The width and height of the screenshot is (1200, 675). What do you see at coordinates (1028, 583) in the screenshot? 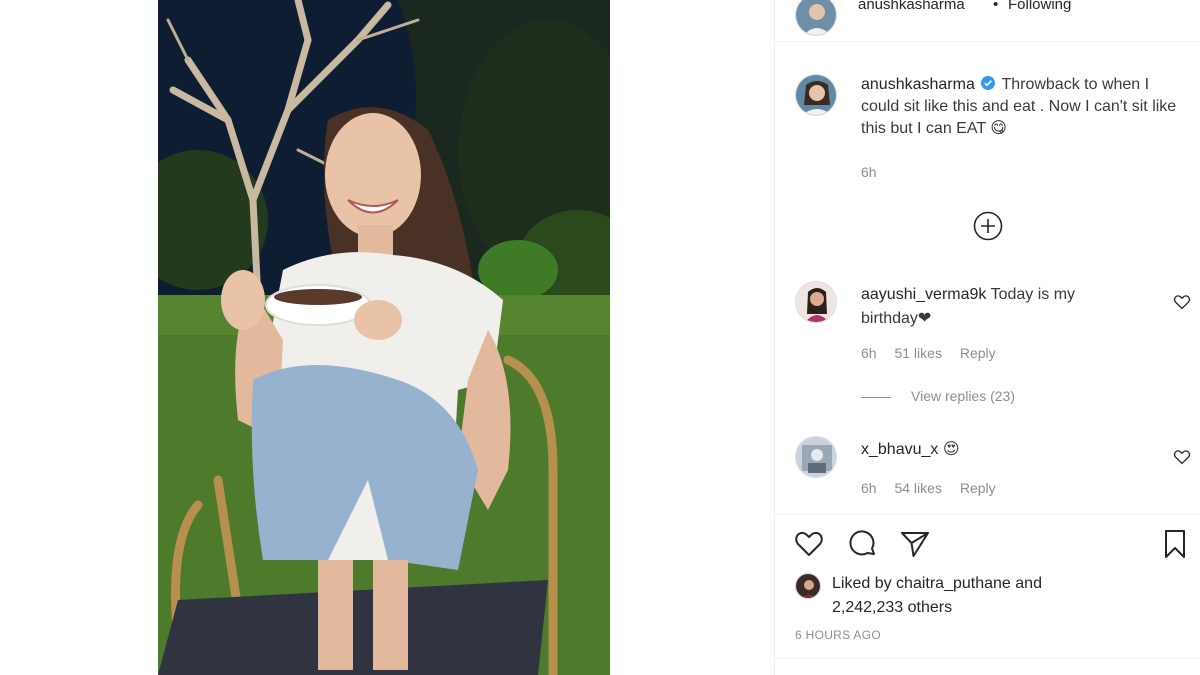
I see `liked-by-conj: and` at bounding box center [1028, 583].